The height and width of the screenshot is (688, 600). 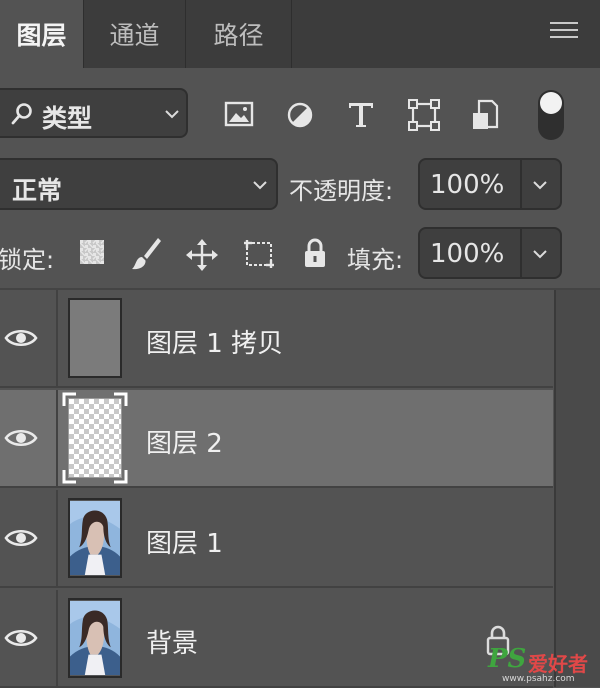 What do you see at coordinates (341, 191) in the screenshot?
I see `opacity-label: 不透明度:` at bounding box center [341, 191].